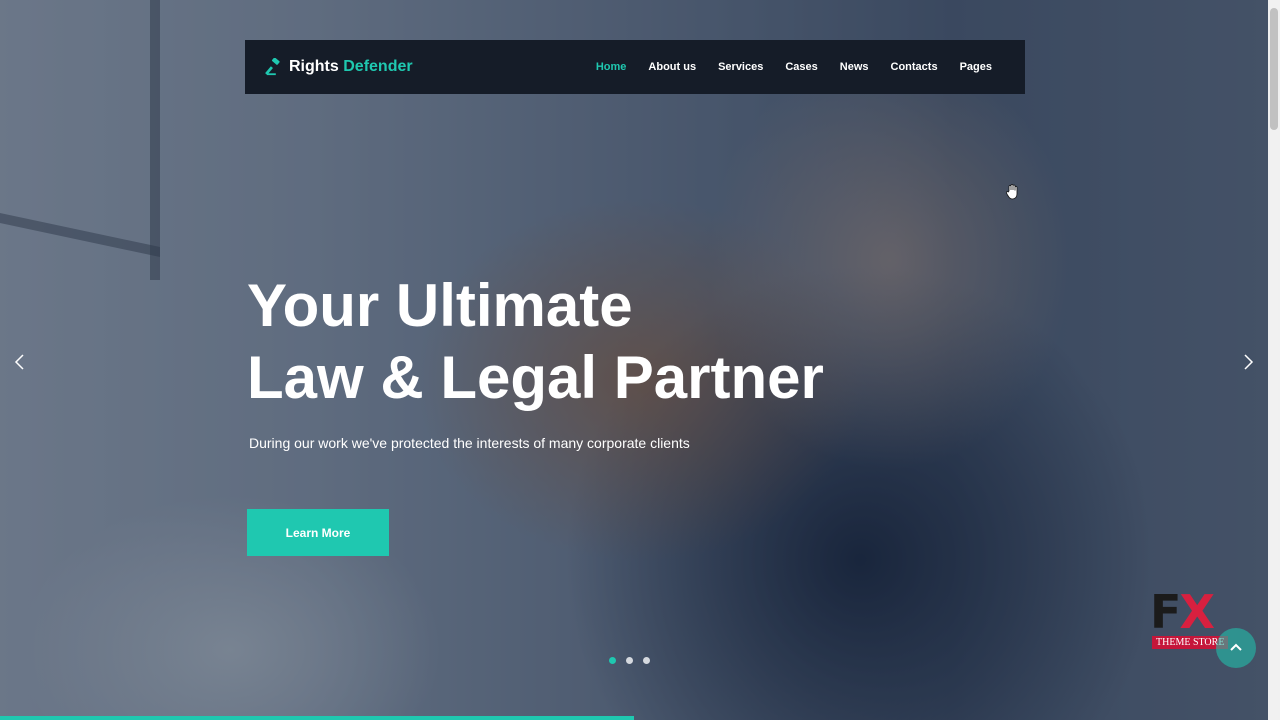 This screenshot has height=720, width=1280. What do you see at coordinates (535, 342) in the screenshot?
I see `hero-title: Your Ultimate Law & Legal Partner` at bounding box center [535, 342].